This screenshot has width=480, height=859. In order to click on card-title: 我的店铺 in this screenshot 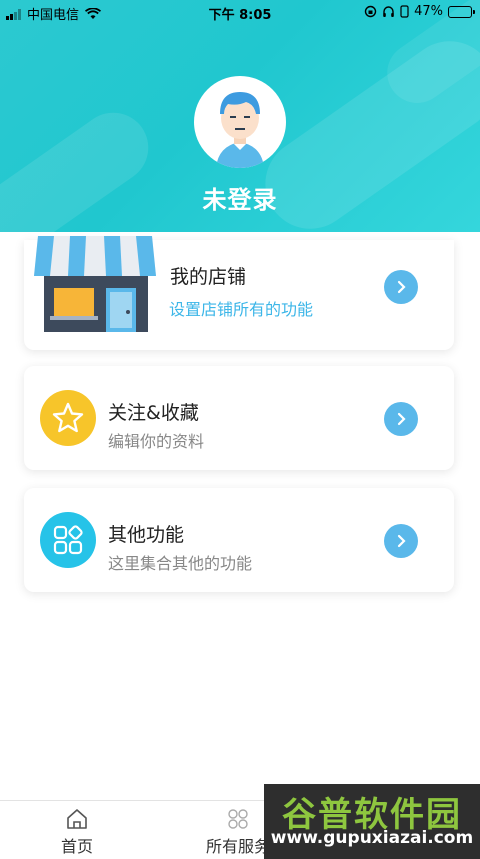, I will do `click(208, 277)`.